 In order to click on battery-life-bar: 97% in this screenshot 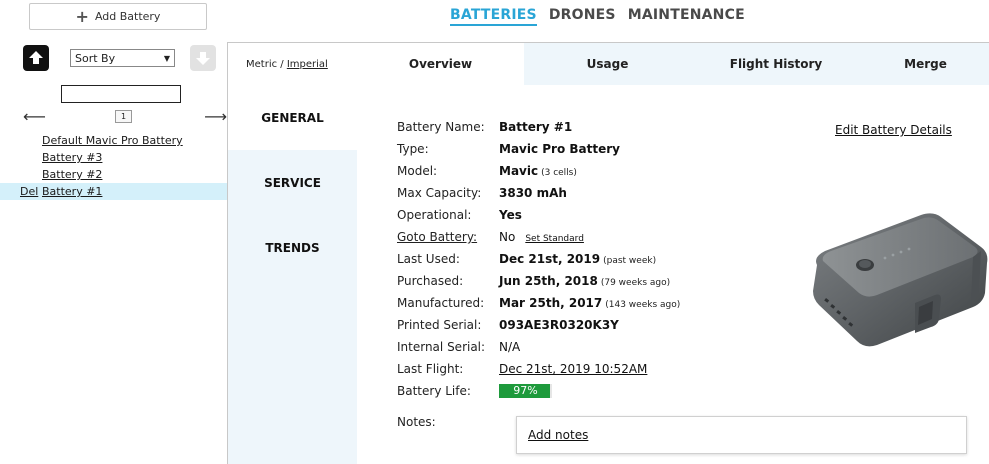, I will do `click(525, 391)`.